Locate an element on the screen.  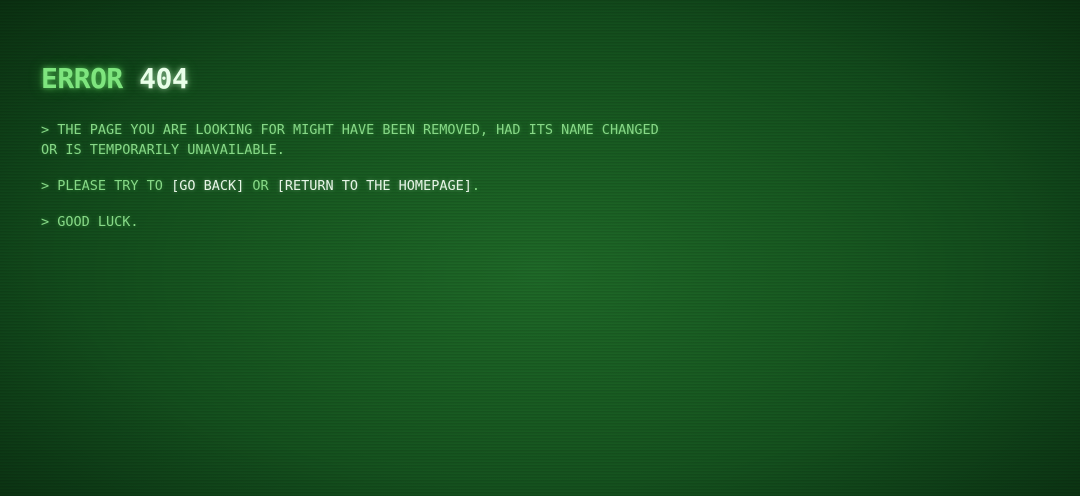
error-code: 404 is located at coordinates (164, 78).